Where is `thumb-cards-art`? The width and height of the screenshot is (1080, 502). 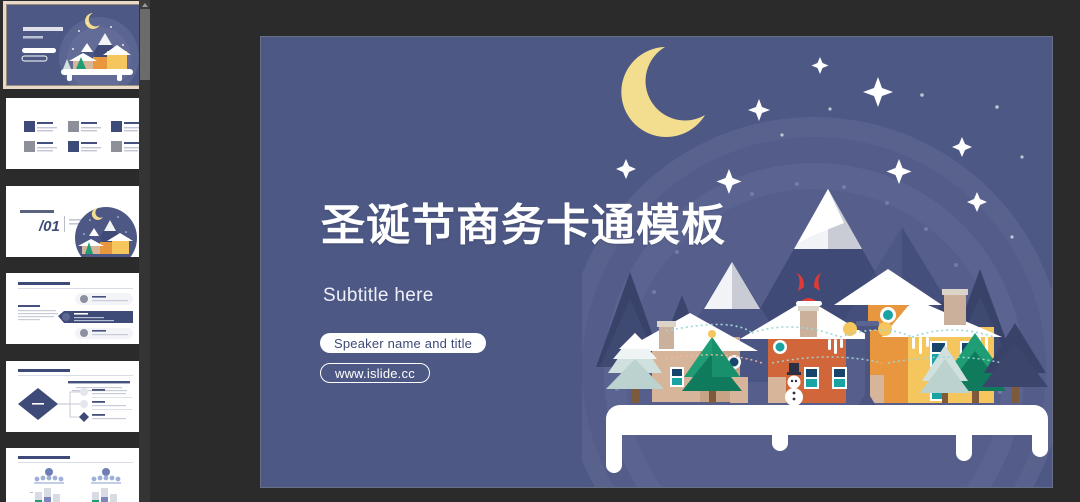
thumb-cards-art is located at coordinates (75, 308).